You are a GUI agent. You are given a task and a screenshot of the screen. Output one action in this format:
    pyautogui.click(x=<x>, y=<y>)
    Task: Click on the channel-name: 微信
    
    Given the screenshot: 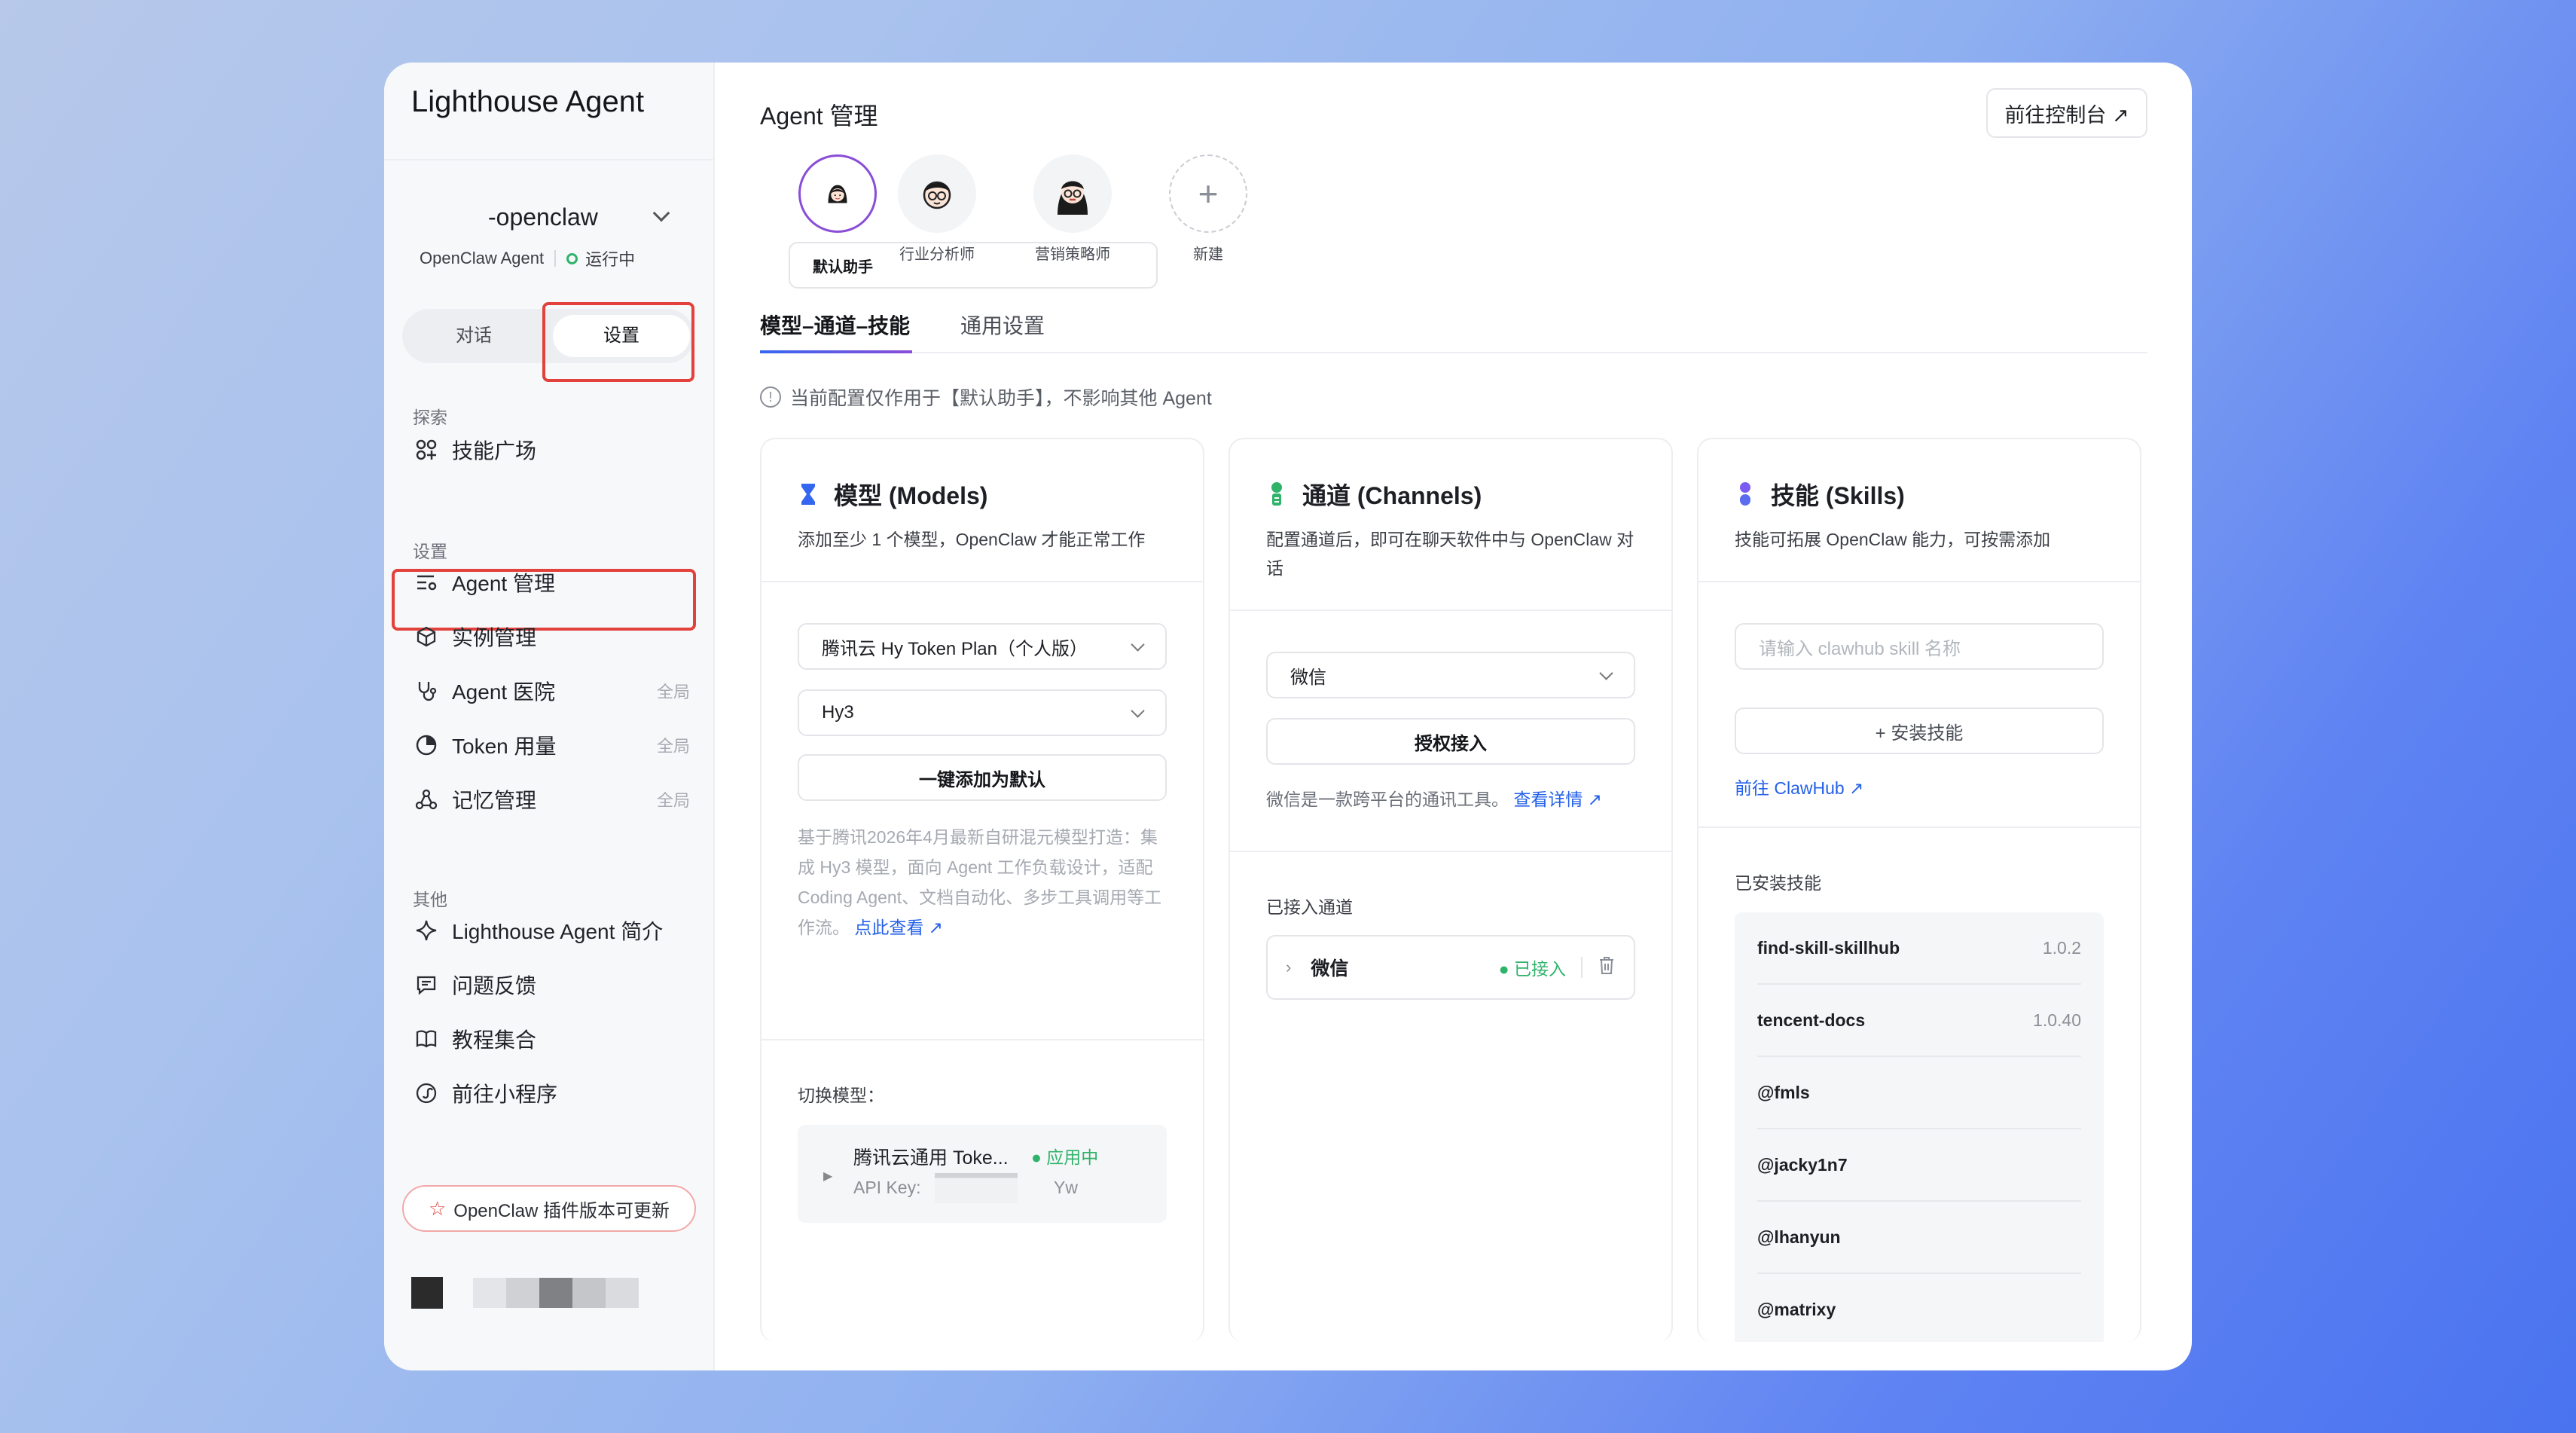 What is the action you would take?
    pyautogui.click(x=1330, y=968)
    